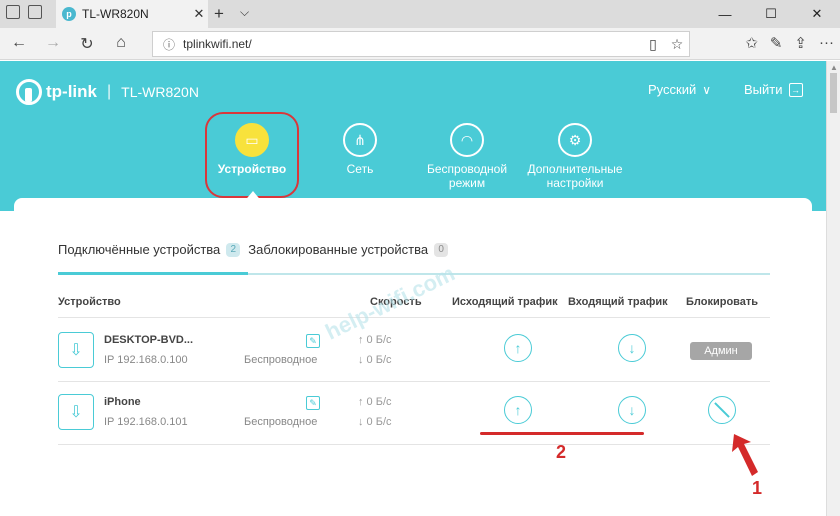 The image size is (840, 516). Describe the element at coordinates (420, 14) in the screenshot. I see `browser-titlebar: p TL-WR820N ✕ + ⌵ — ☐ ✕` at that location.